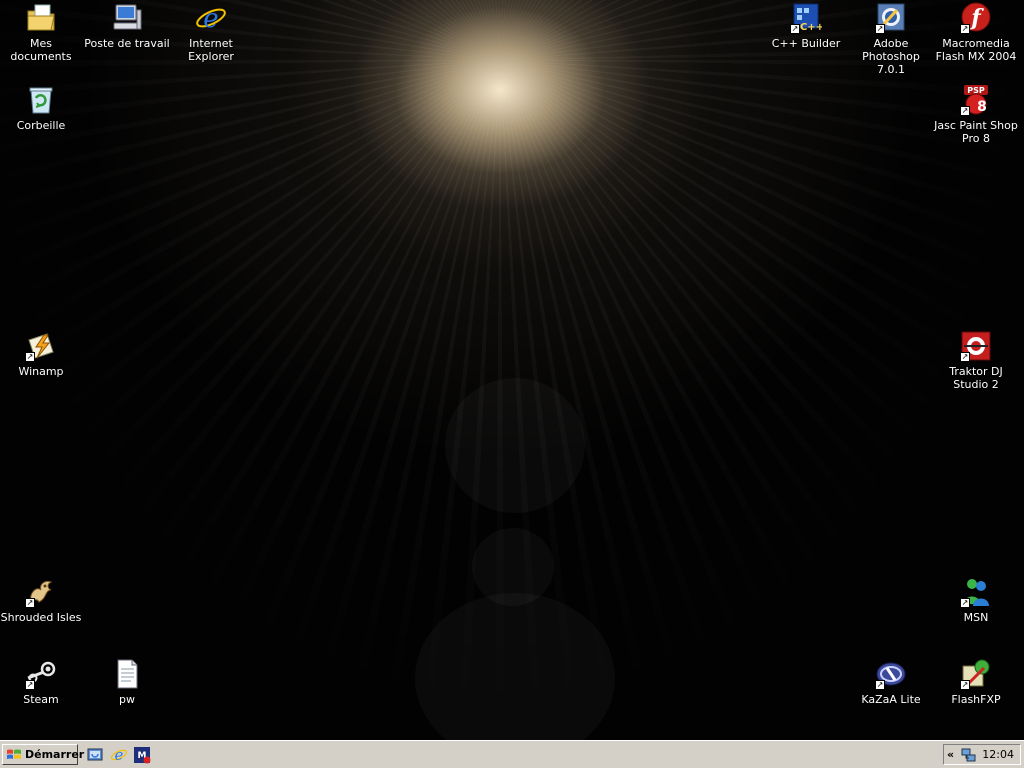 This screenshot has width=1024, height=768. What do you see at coordinates (806, 43) in the screenshot?
I see `desktop-icon-label: C++ Builder` at bounding box center [806, 43].